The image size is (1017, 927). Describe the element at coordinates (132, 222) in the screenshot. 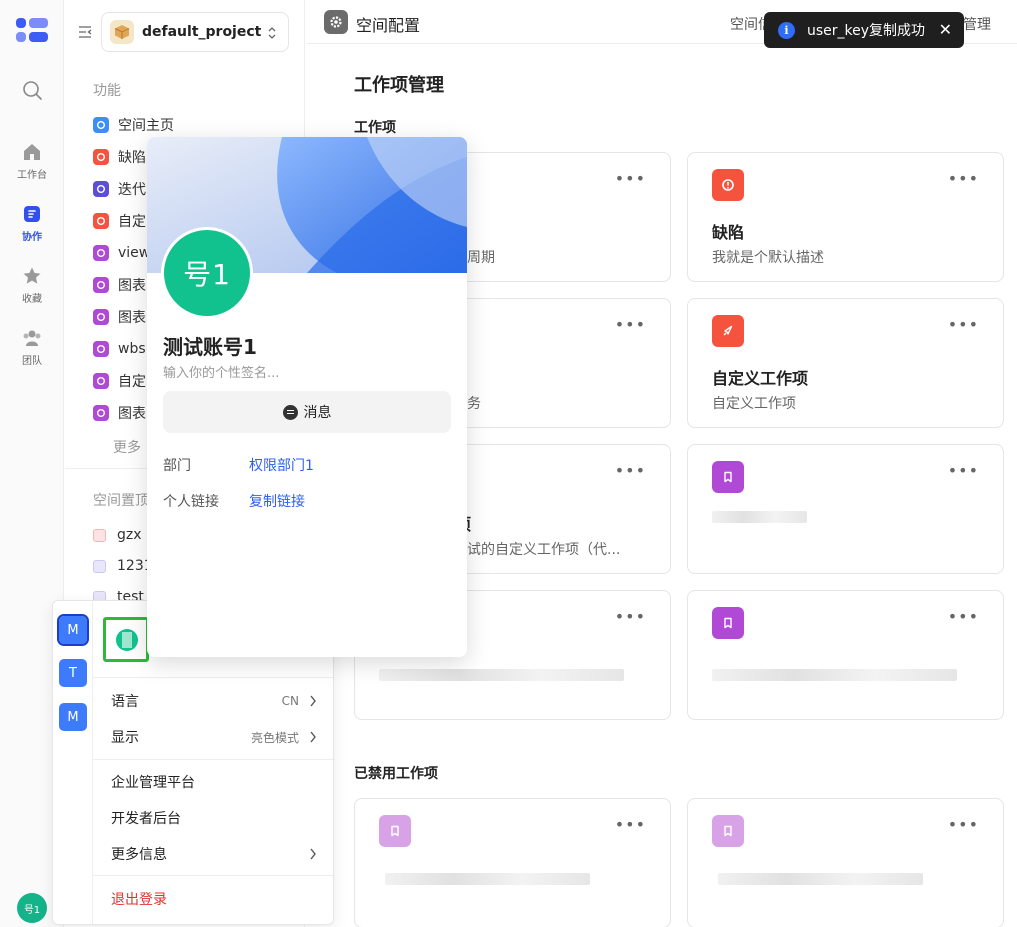

I see `sidebar-item-label: 自定` at that location.